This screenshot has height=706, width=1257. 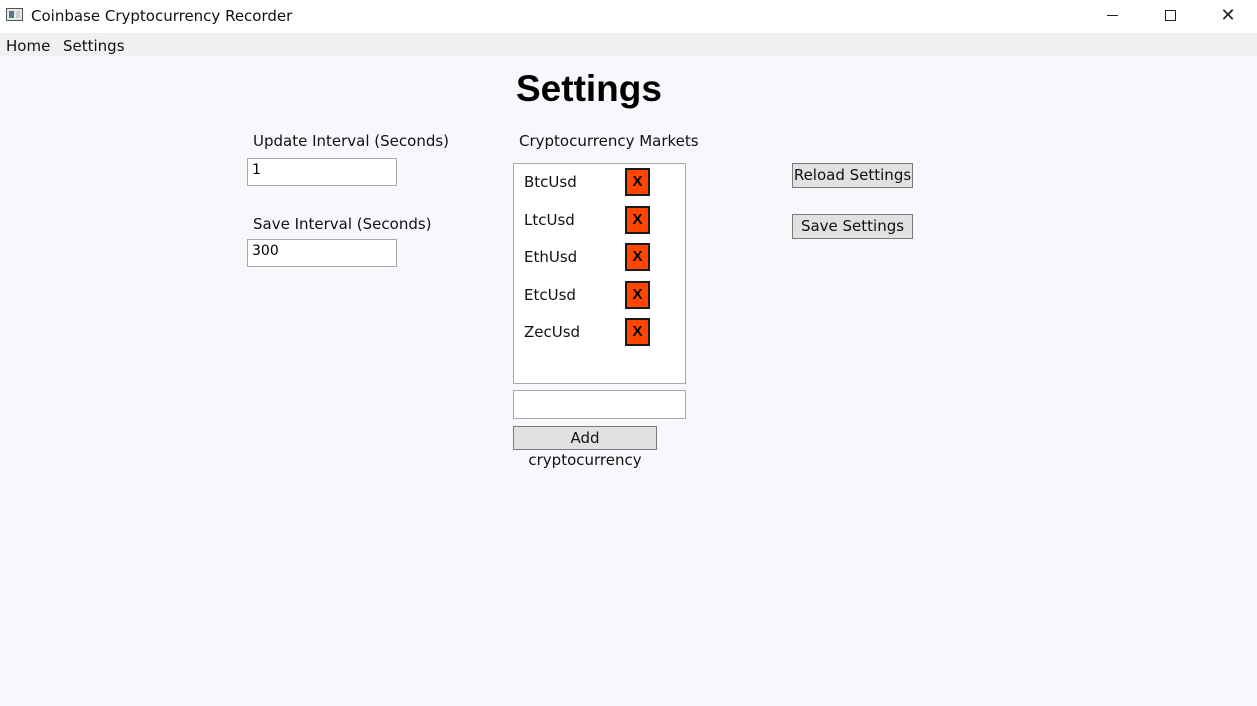 What do you see at coordinates (609, 141) in the screenshot?
I see `markets-label: Cryptocurrency Markets` at bounding box center [609, 141].